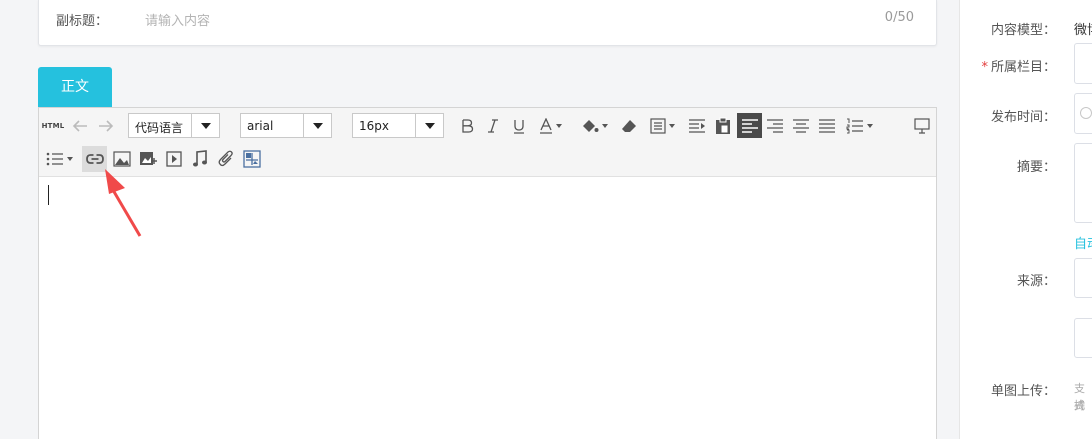  Describe the element at coordinates (75, 87) in the screenshot. I see `tab-body-text: 正文` at that location.